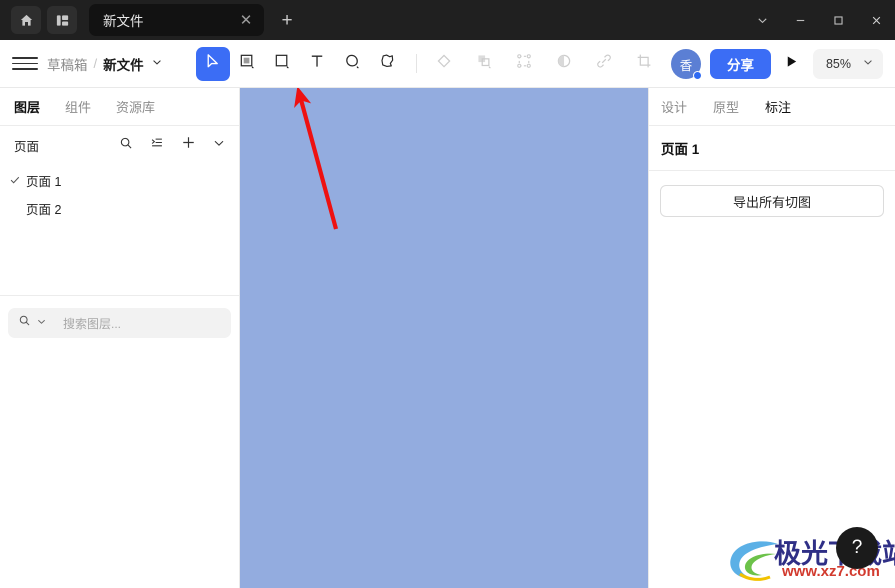 The width and height of the screenshot is (895, 588). I want to click on boolean-tool-button, so click(485, 64).